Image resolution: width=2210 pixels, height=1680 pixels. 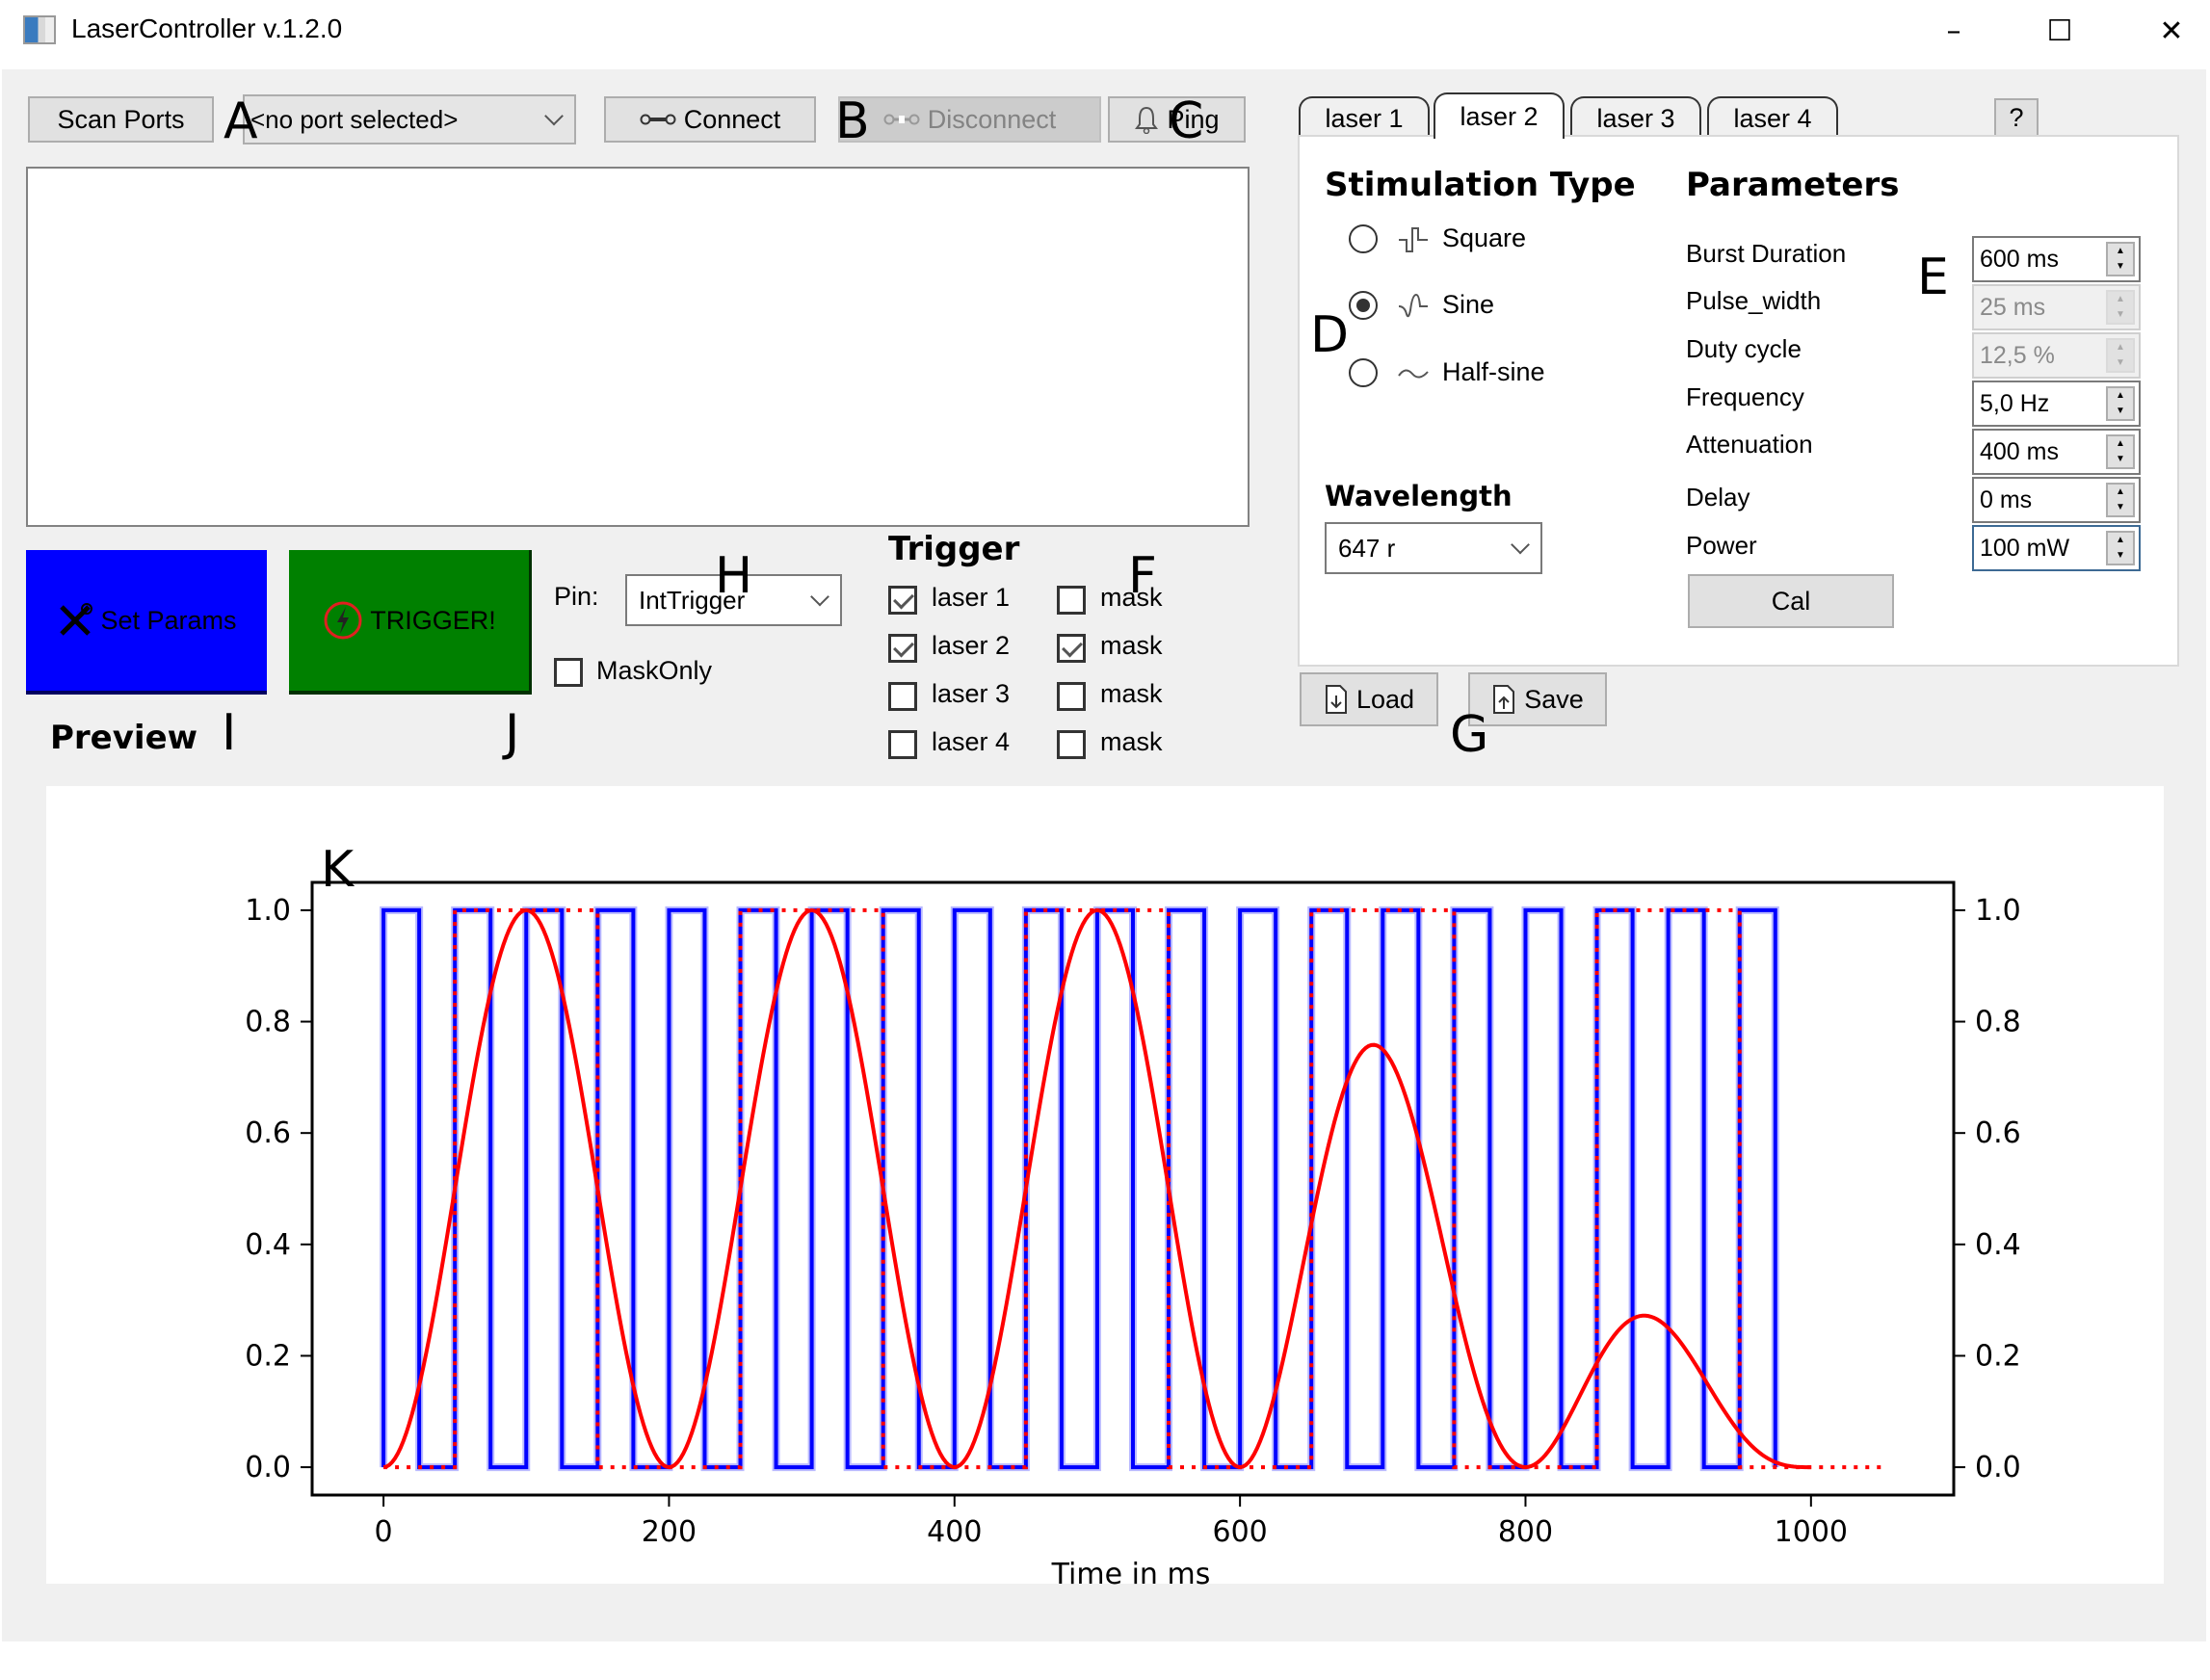 What do you see at coordinates (1330, 335) in the screenshot?
I see `annotation-d: D` at bounding box center [1330, 335].